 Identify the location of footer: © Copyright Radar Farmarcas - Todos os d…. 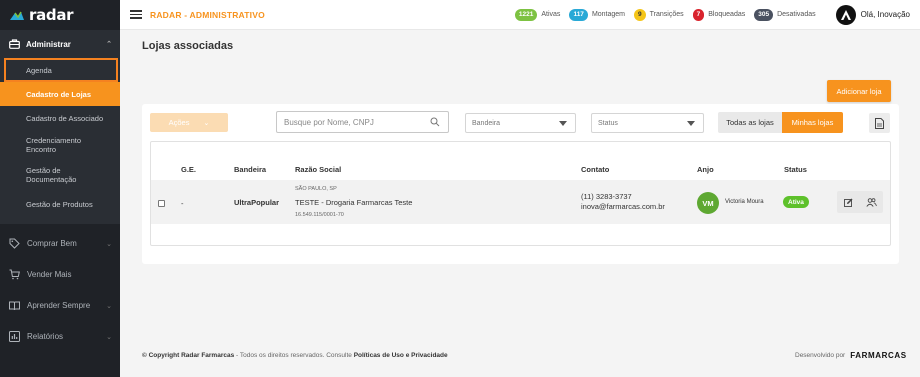
(295, 355).